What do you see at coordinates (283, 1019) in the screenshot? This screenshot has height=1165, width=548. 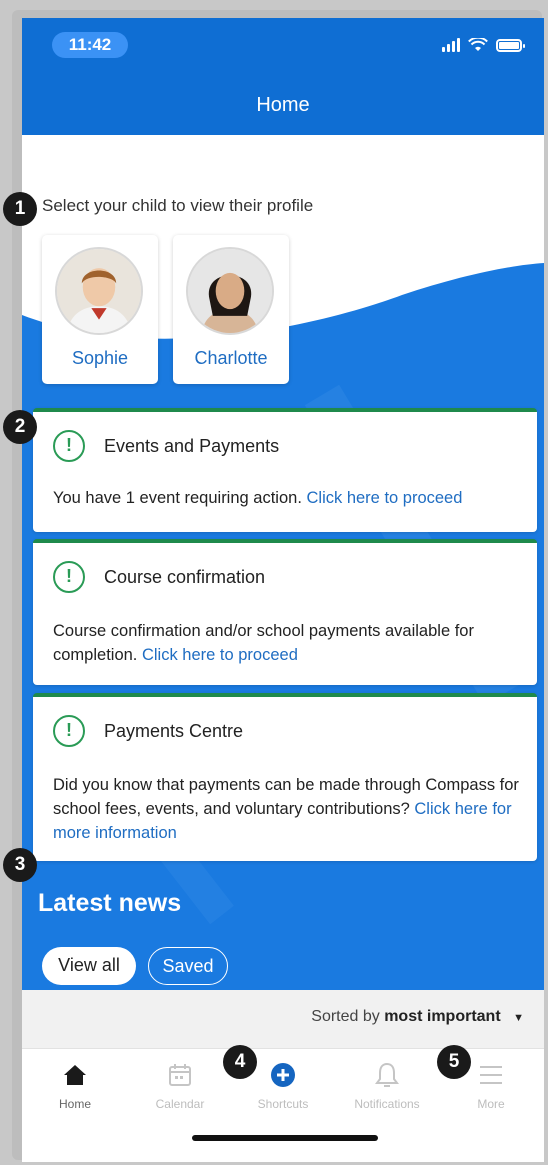 I see `sort-bar: Sorted by most important ▼` at bounding box center [283, 1019].